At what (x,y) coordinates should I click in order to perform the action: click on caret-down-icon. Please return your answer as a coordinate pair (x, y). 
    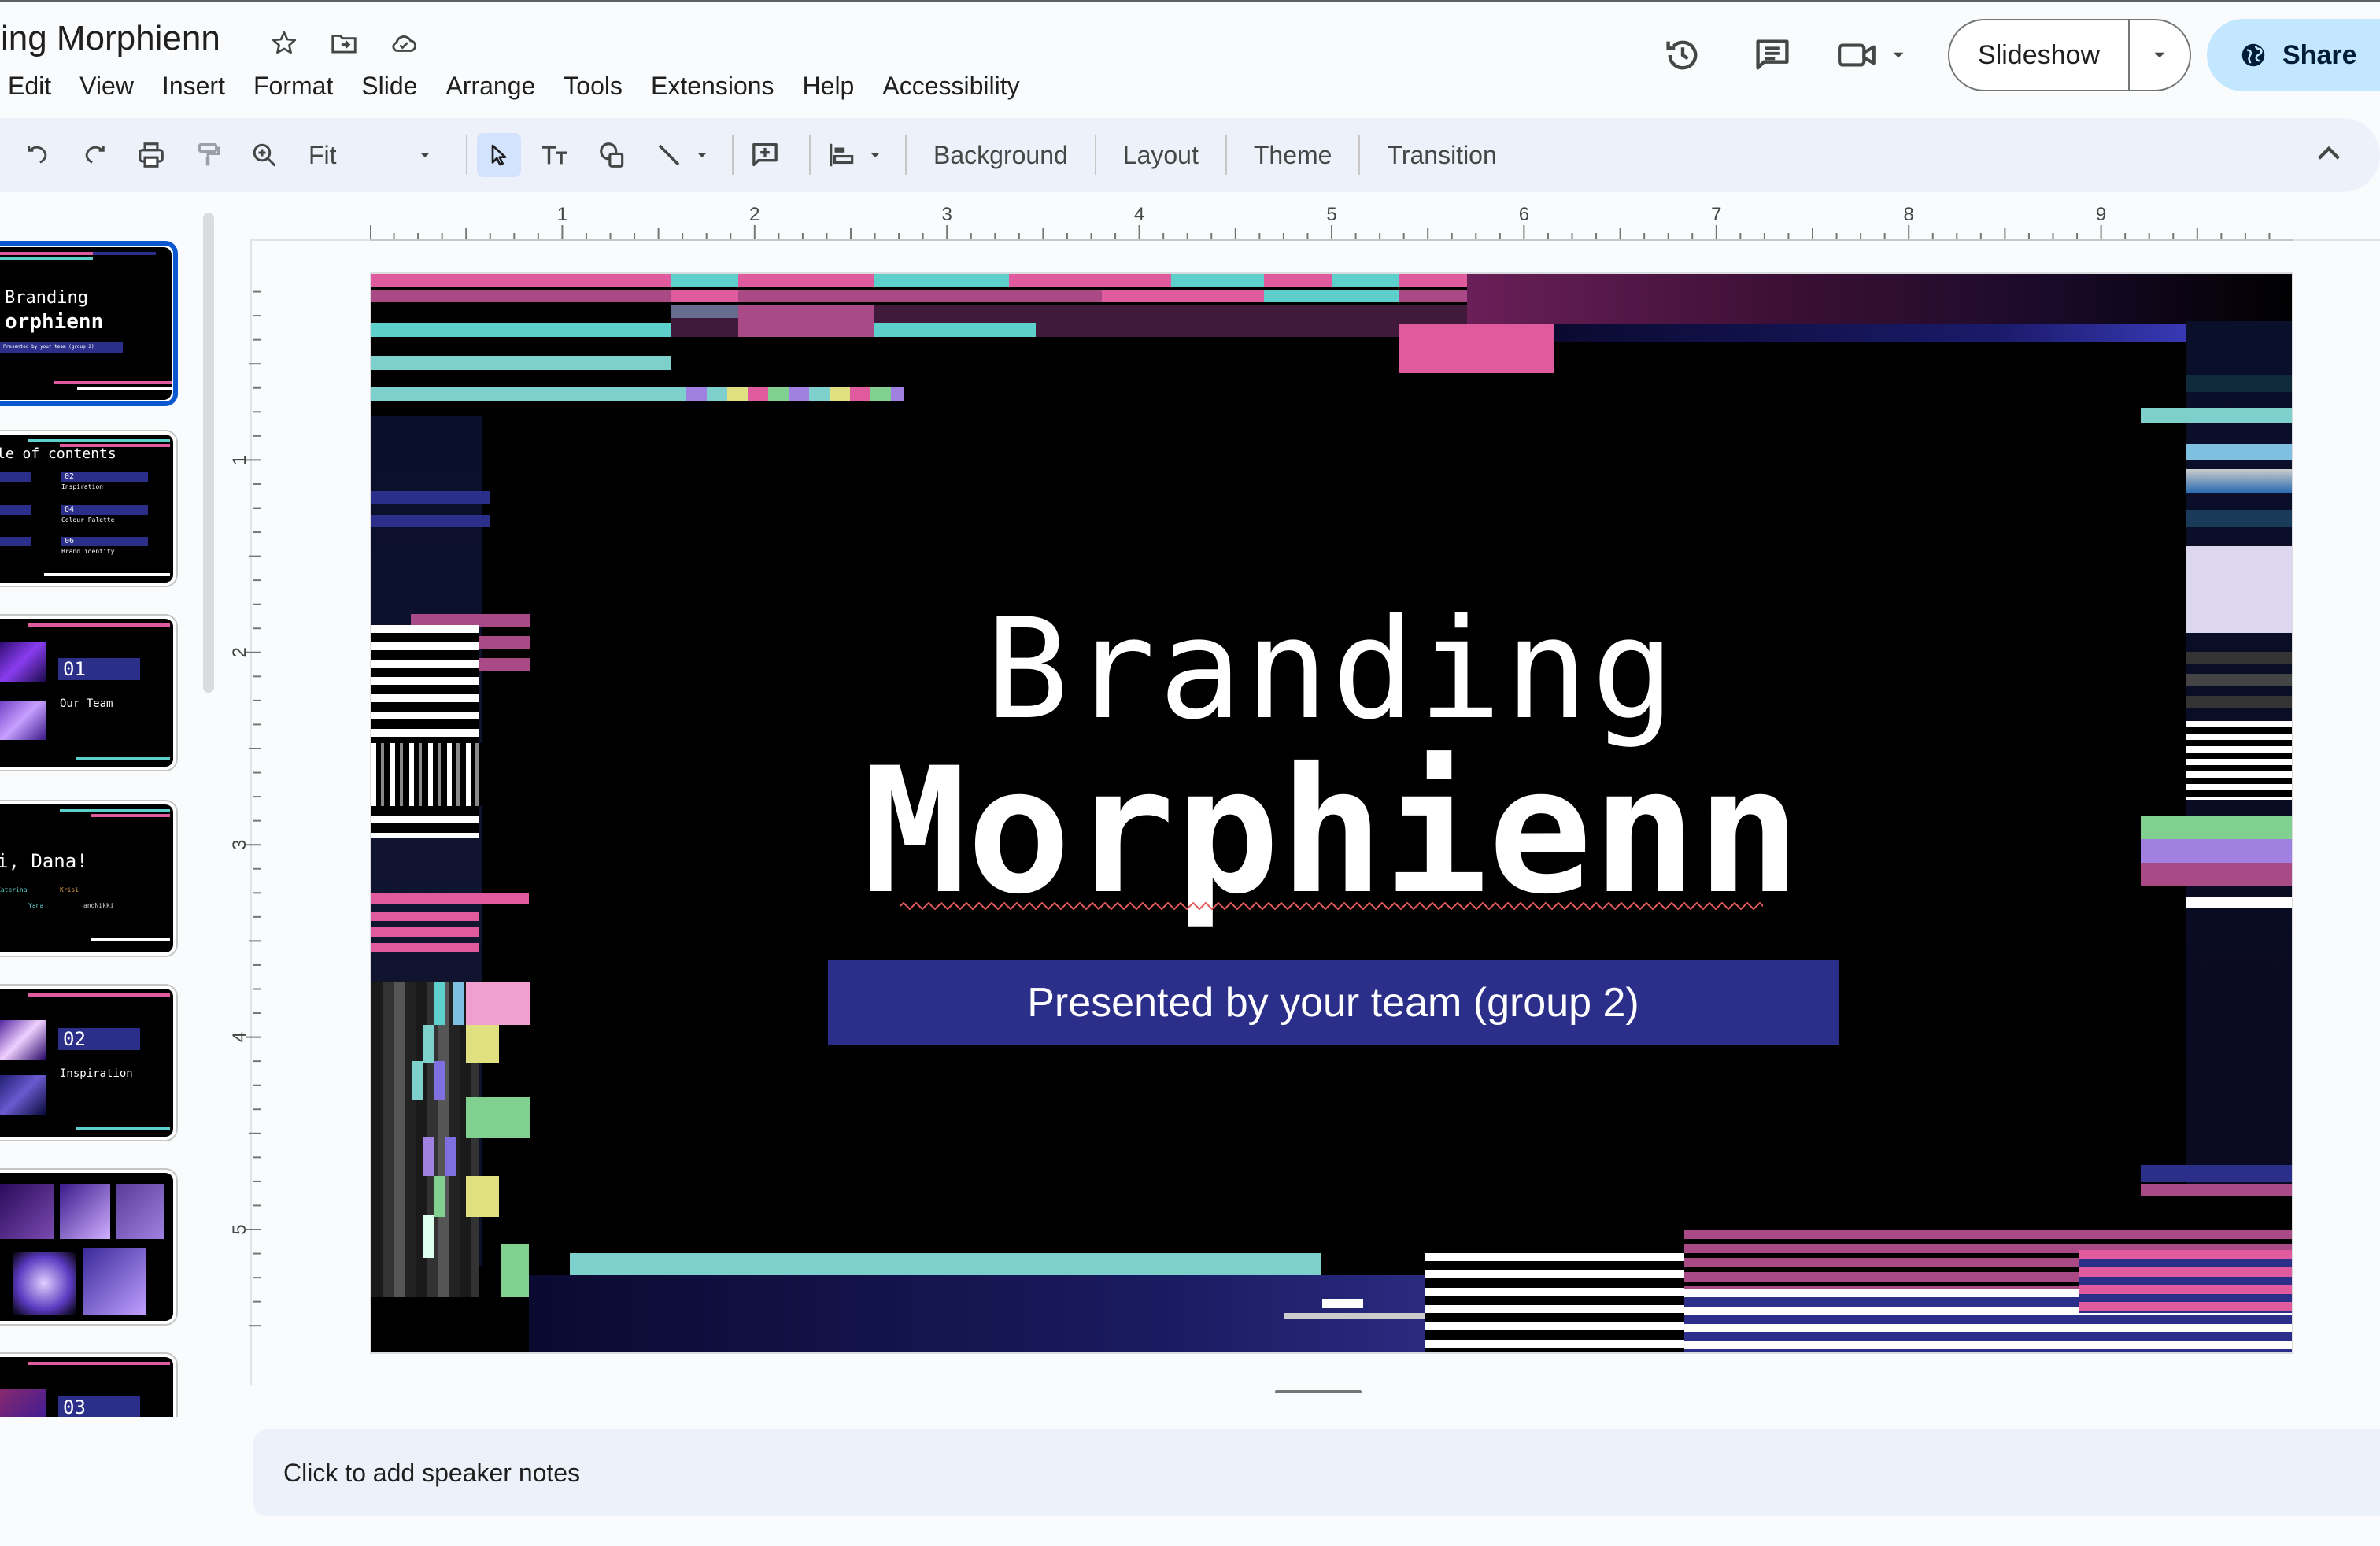
    Looking at the image, I should click on (425, 155).